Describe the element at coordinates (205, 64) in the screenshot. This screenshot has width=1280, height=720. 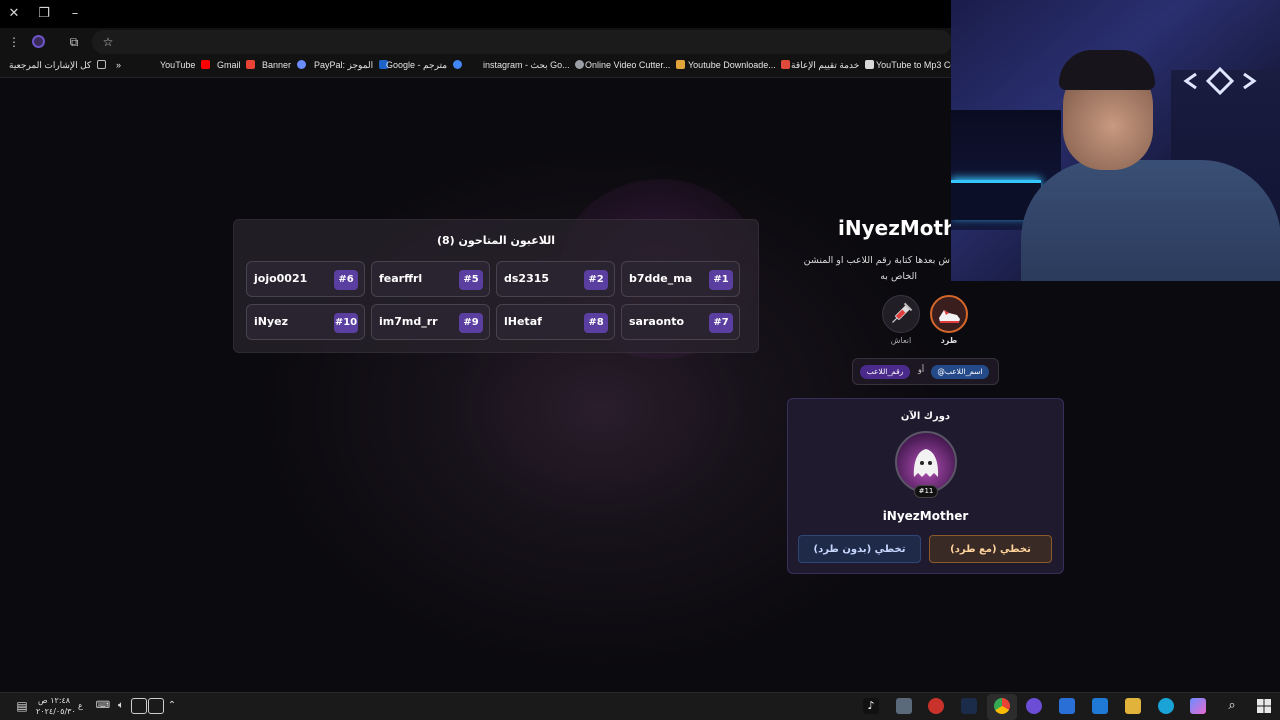
I see `youtube-icon` at that location.